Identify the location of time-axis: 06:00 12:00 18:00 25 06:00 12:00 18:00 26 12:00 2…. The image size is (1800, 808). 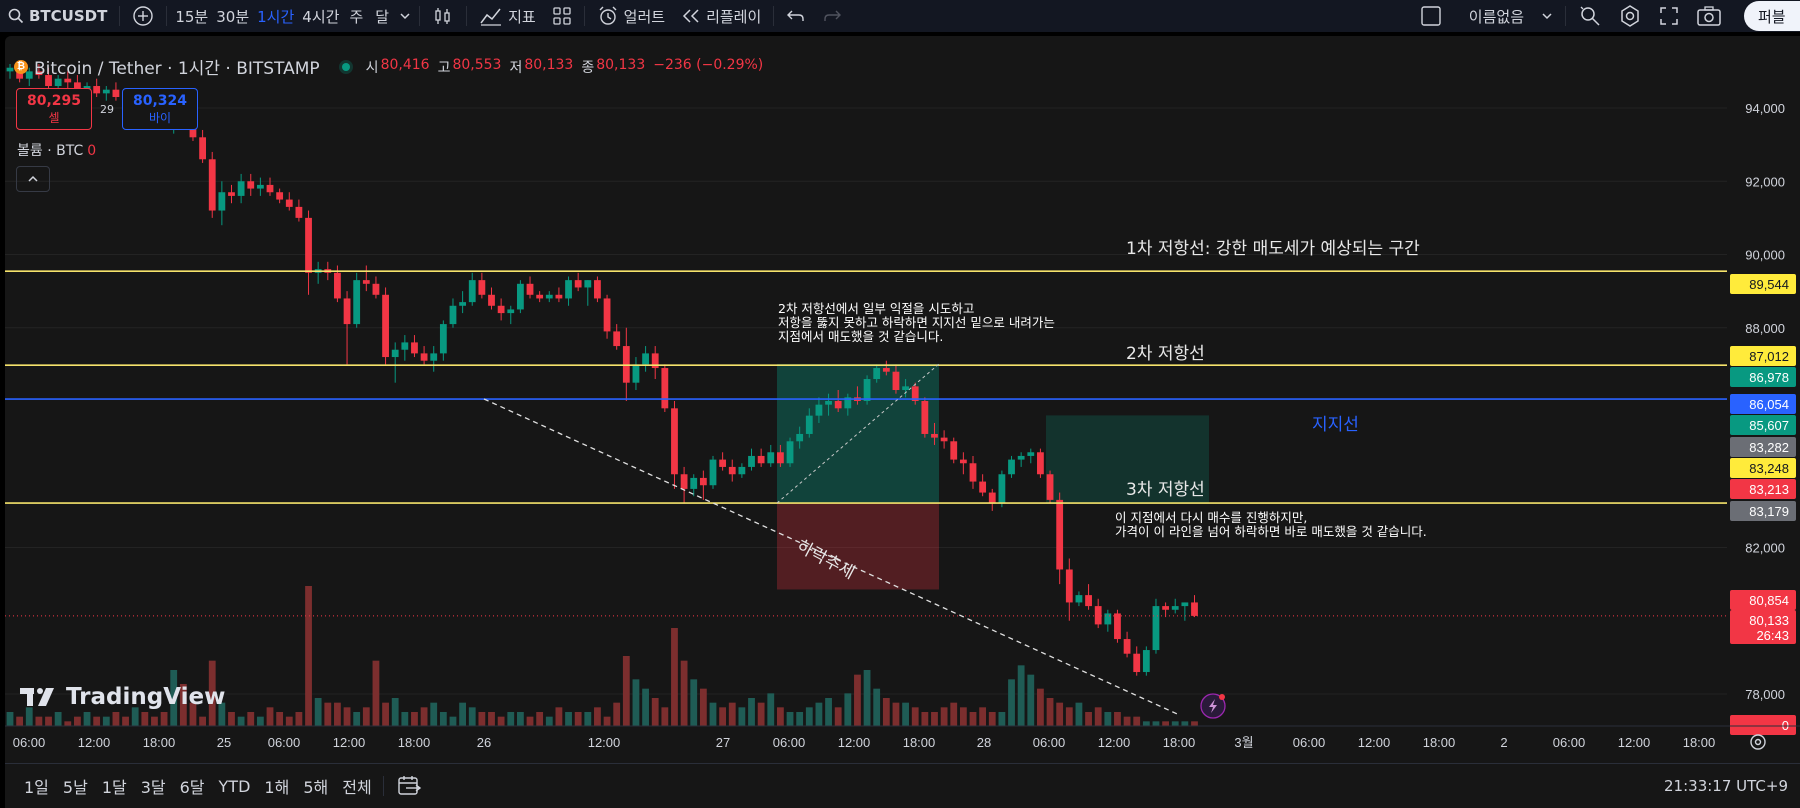
(902, 737).